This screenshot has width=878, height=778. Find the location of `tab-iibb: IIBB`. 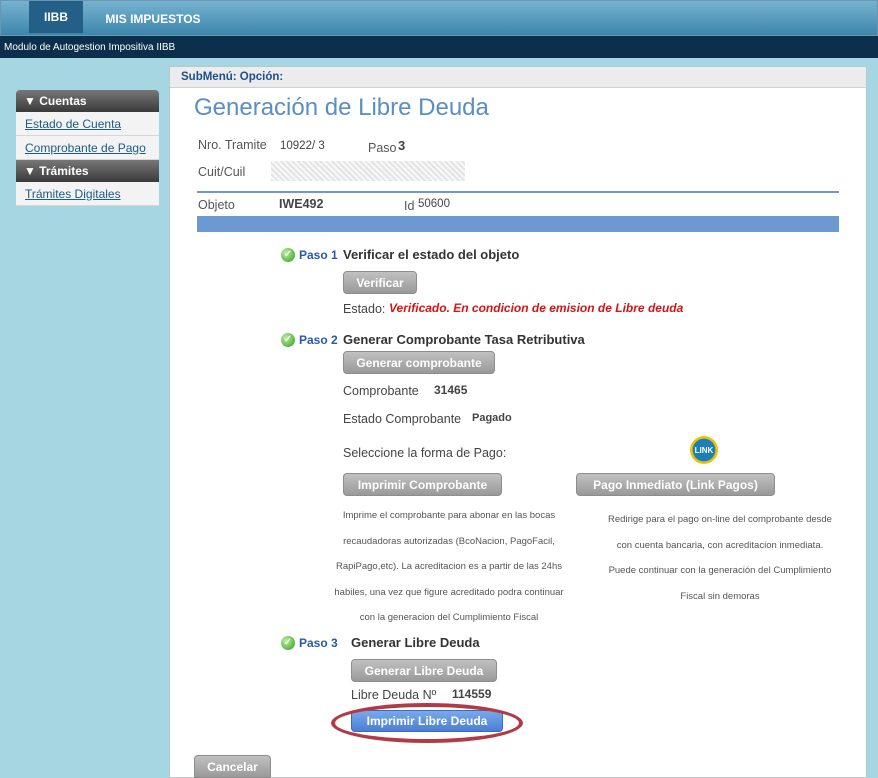

tab-iibb: IIBB is located at coordinates (56, 17).